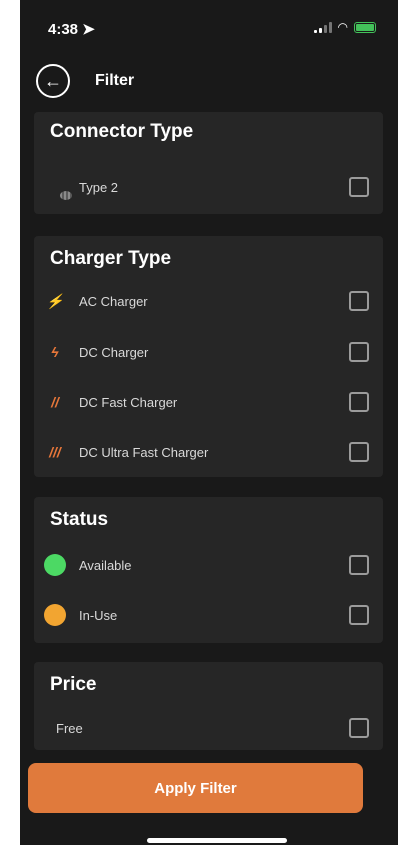 The width and height of the screenshot is (409, 845). Describe the element at coordinates (208, 301) in the screenshot. I see `filter-row-ac-charger: ⚡ AC Charger` at that location.